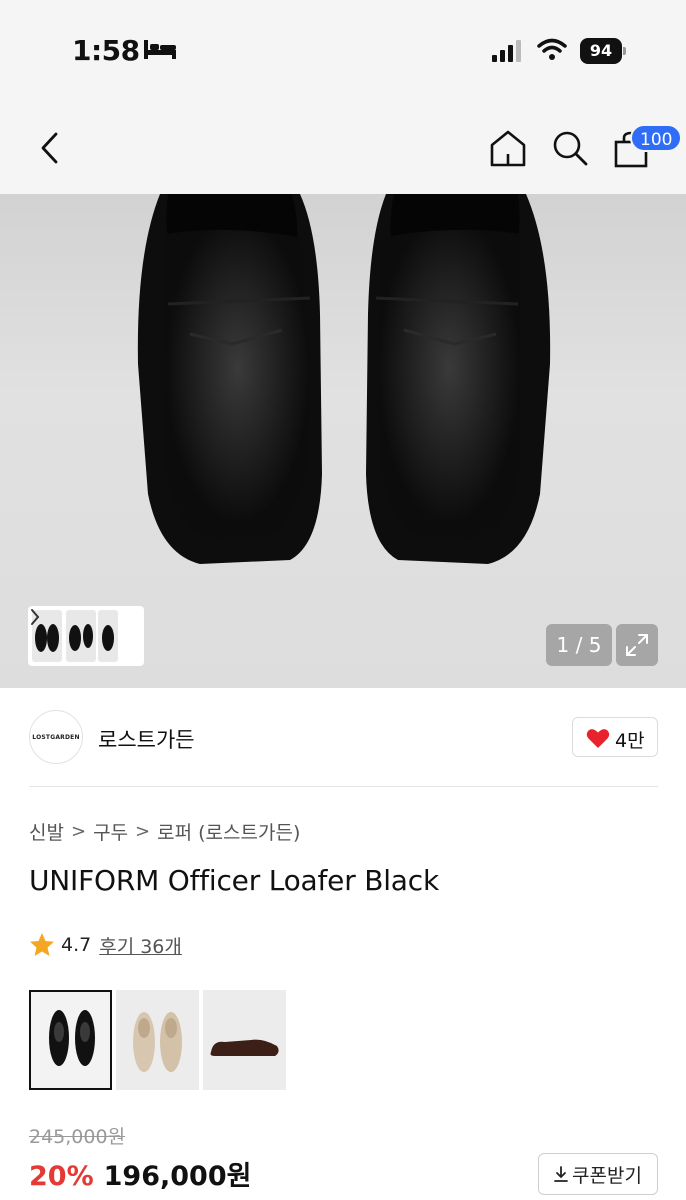 Image resolution: width=686 pixels, height=1200 pixels. Describe the element at coordinates (508, 148) in the screenshot. I see `home-icon` at that location.